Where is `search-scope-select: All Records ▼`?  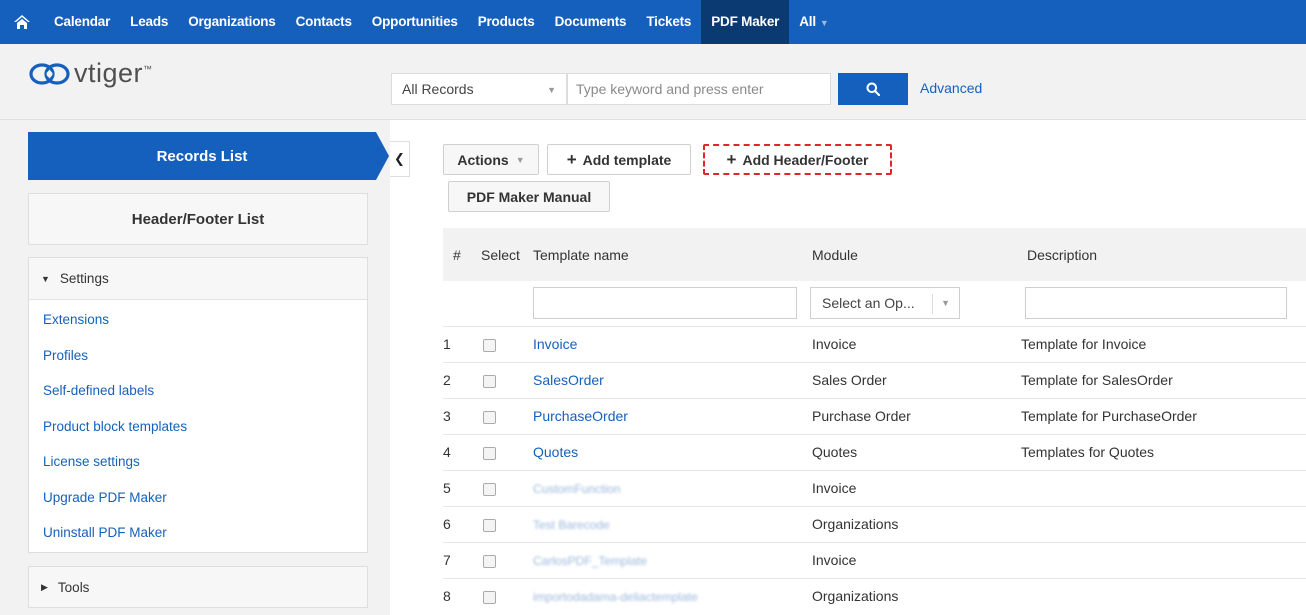 search-scope-select: All Records ▼ is located at coordinates (479, 89).